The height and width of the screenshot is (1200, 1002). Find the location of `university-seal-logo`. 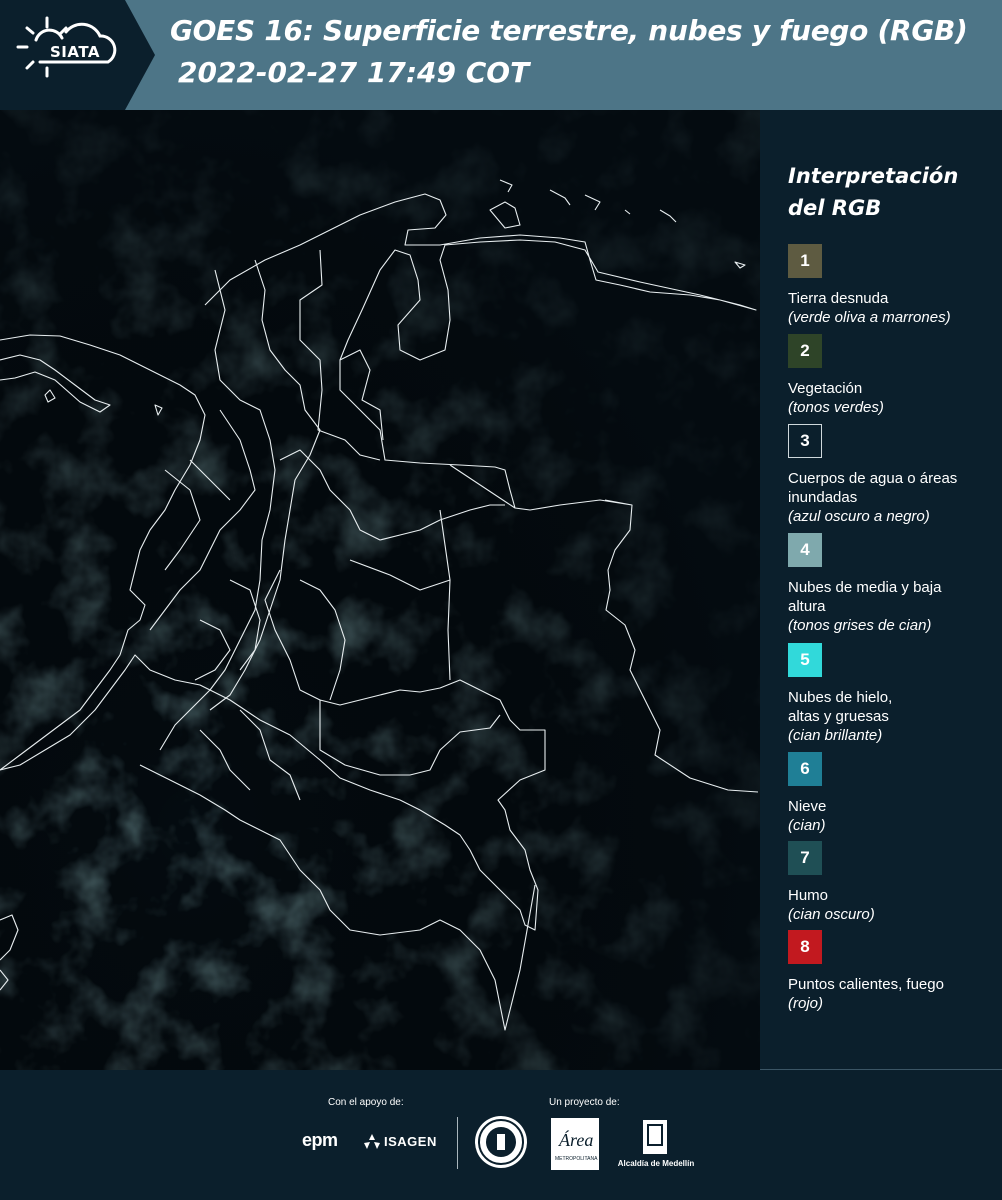

university-seal-logo is located at coordinates (501, 1142).